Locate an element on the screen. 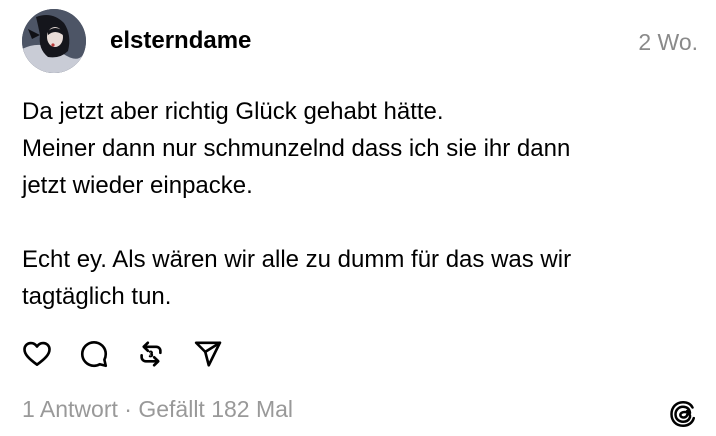 The width and height of the screenshot is (716, 436). threads-logo-icon is located at coordinates (683, 414).